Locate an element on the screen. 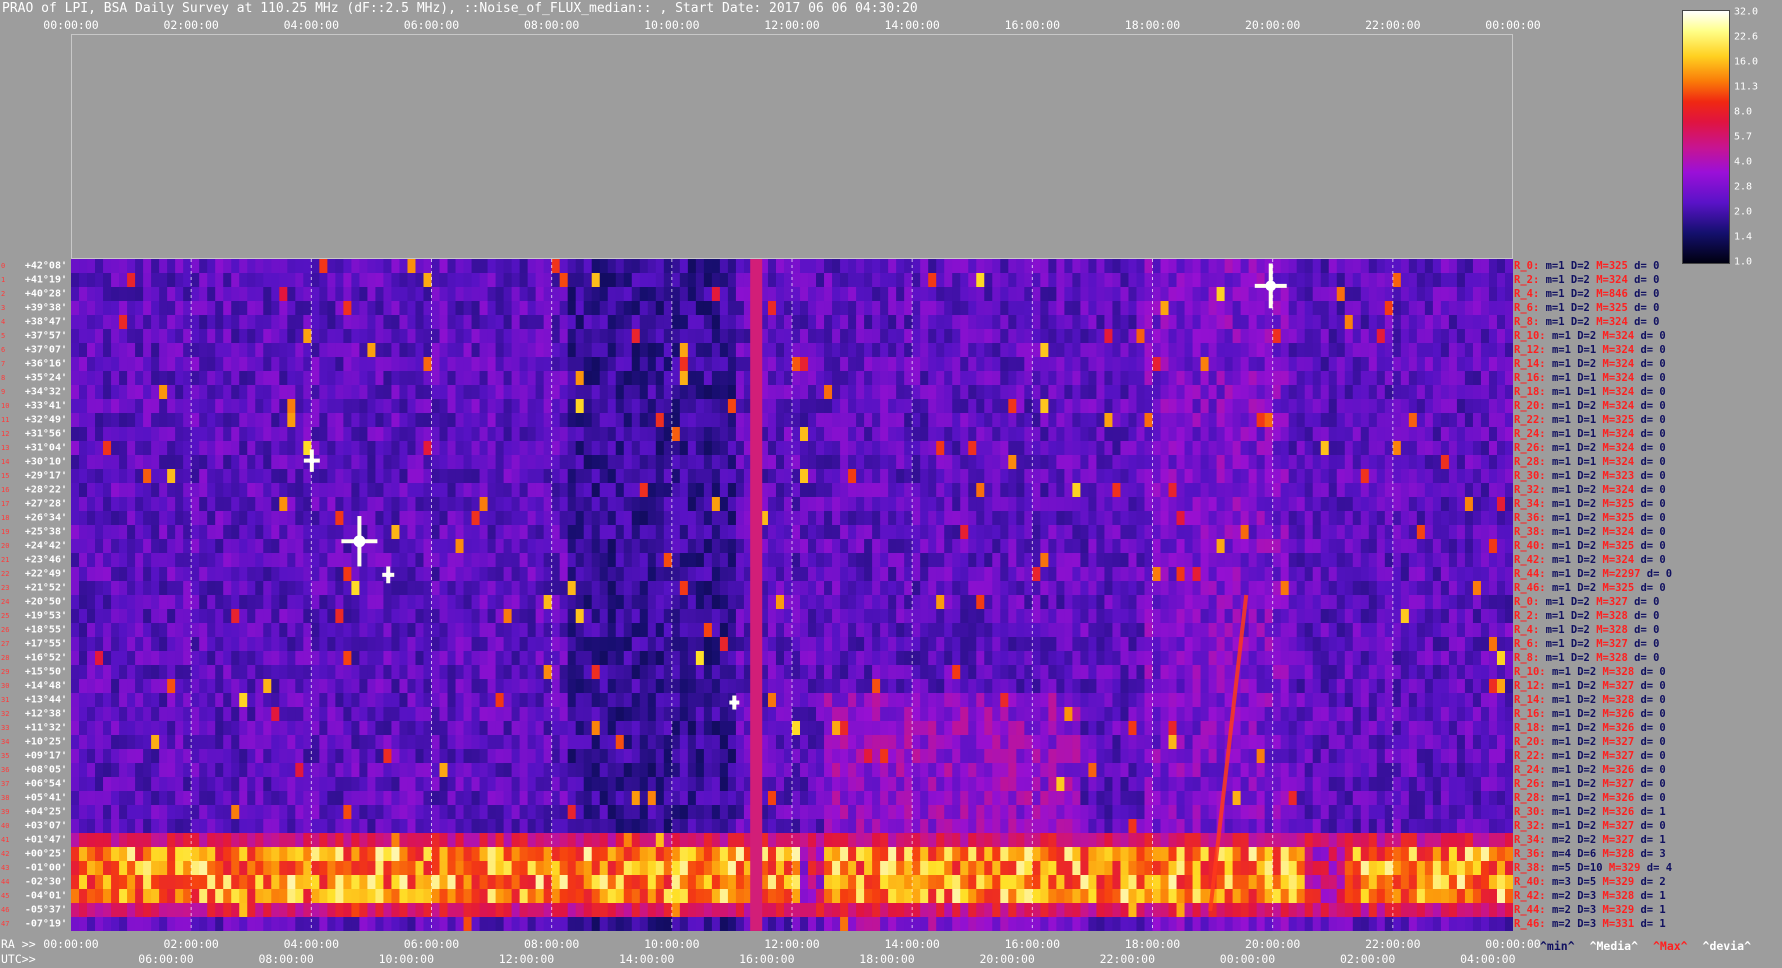 The height and width of the screenshot is (968, 1782). top-axis-tick: 10:00:00 is located at coordinates (672, 25).